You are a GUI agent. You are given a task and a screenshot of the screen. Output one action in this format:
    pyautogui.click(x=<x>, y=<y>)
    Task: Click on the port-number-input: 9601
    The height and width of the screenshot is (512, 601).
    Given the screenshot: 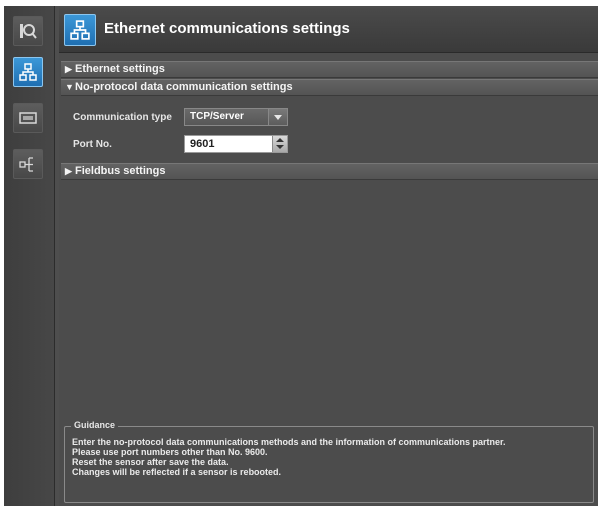 What is the action you would take?
    pyautogui.click(x=236, y=144)
    